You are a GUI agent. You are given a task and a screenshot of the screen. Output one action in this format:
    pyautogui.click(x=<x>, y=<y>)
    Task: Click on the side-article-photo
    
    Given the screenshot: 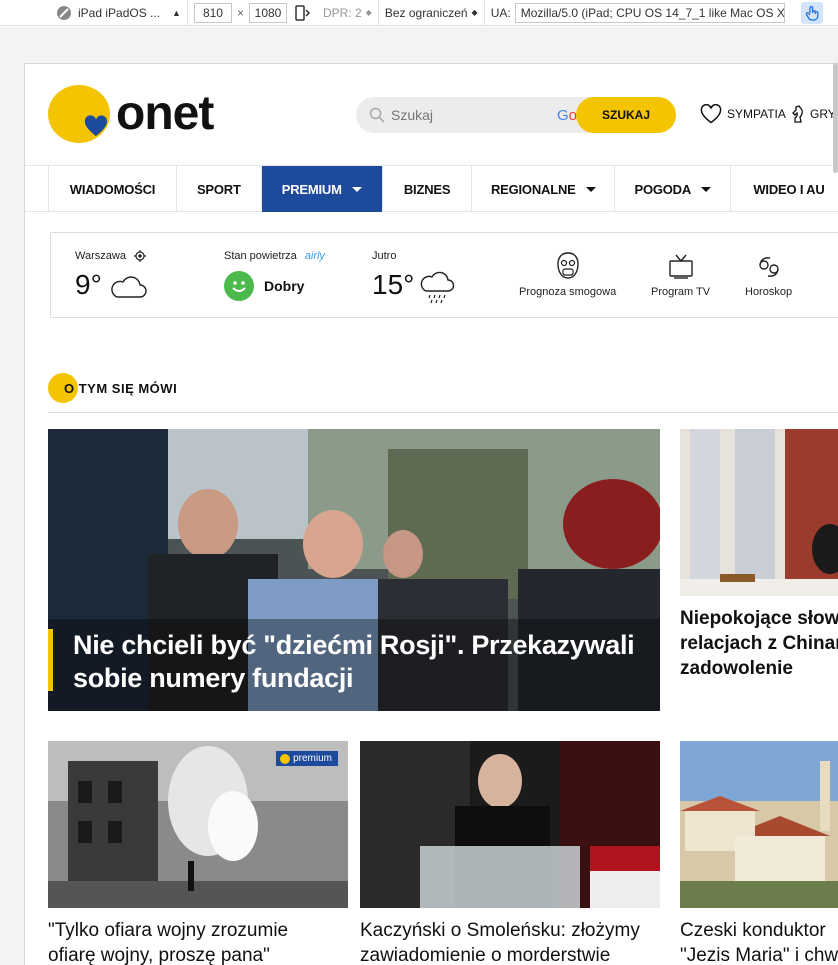 What is the action you would take?
    pyautogui.click(x=759, y=512)
    